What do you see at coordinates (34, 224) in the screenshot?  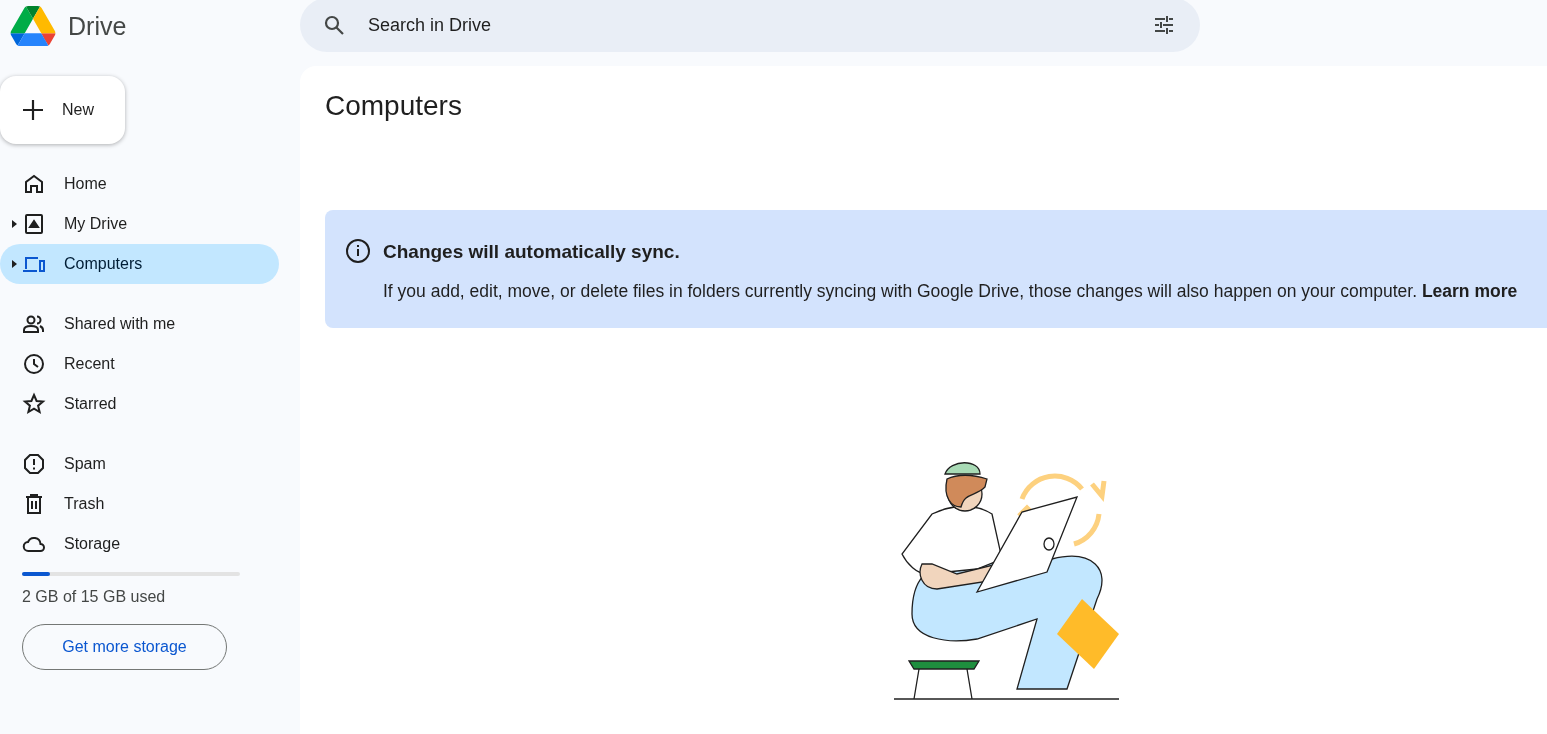 I see `drive-icon` at bounding box center [34, 224].